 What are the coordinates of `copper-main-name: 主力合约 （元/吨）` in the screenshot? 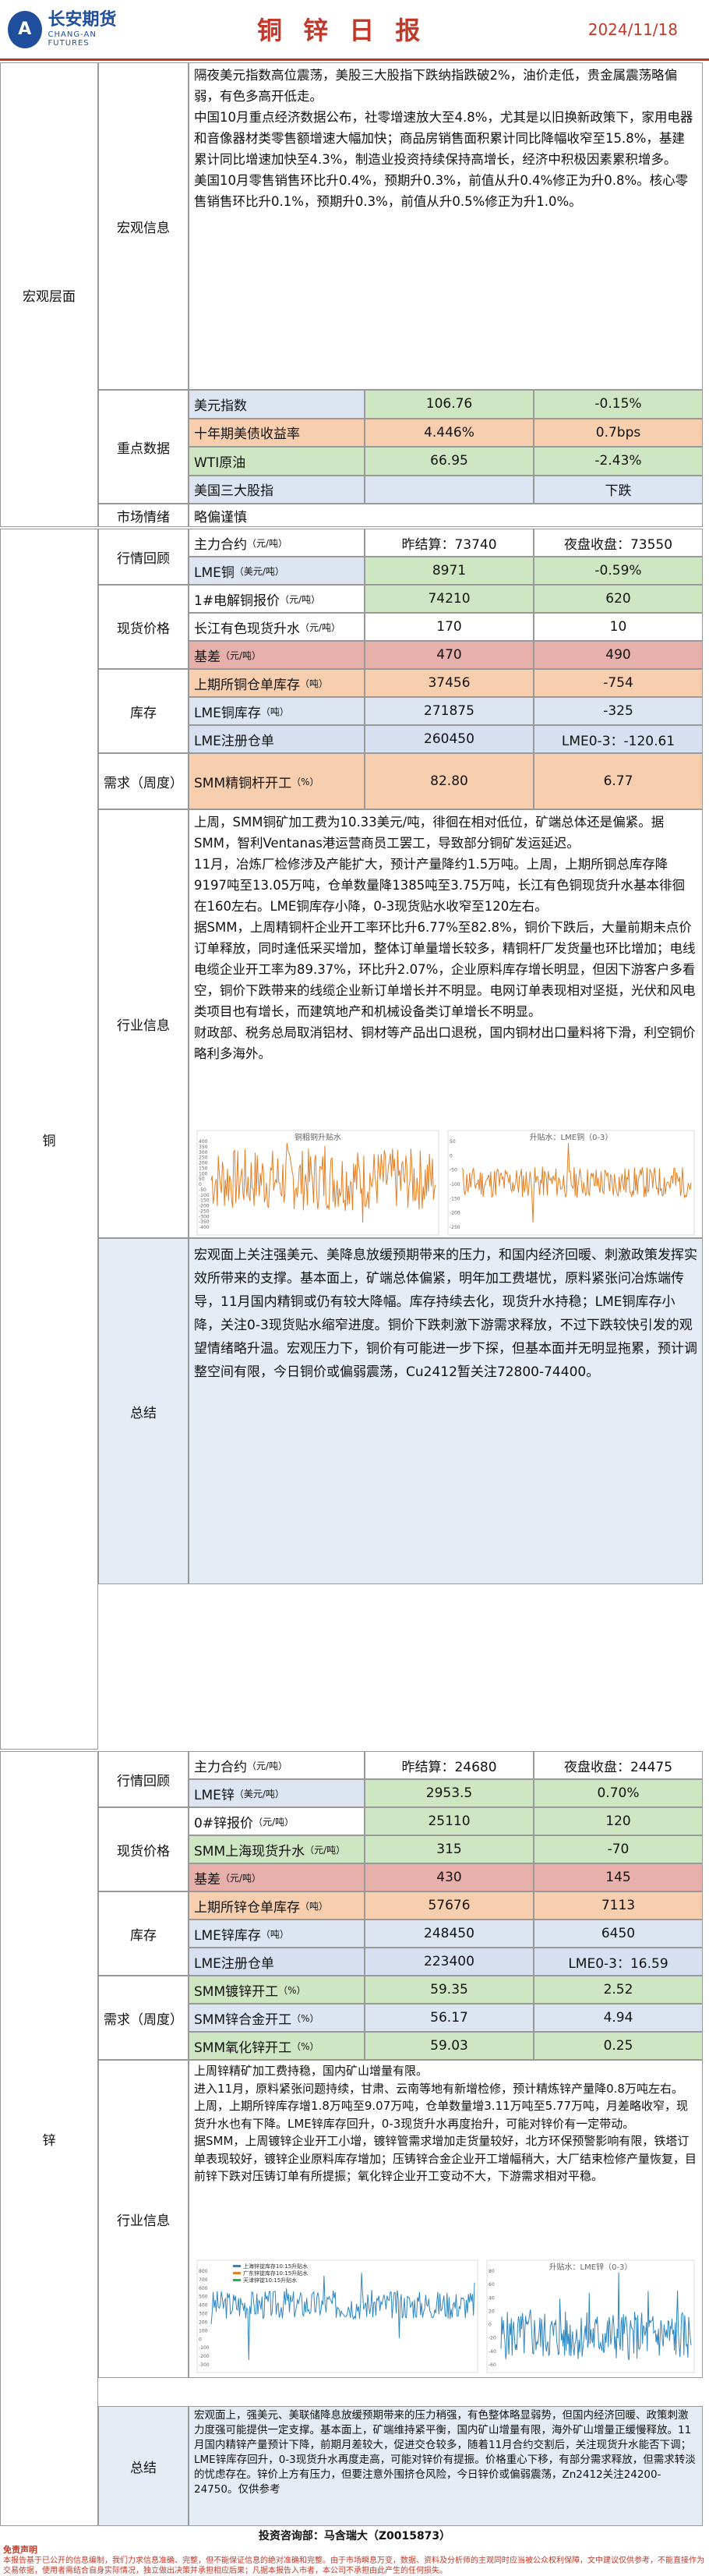 It's located at (277, 543).